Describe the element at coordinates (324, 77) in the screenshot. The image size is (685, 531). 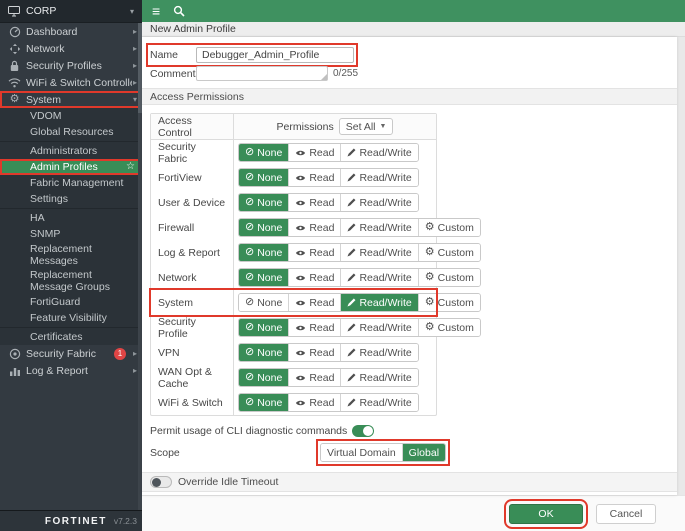
I see `resize-handle-icon` at that location.